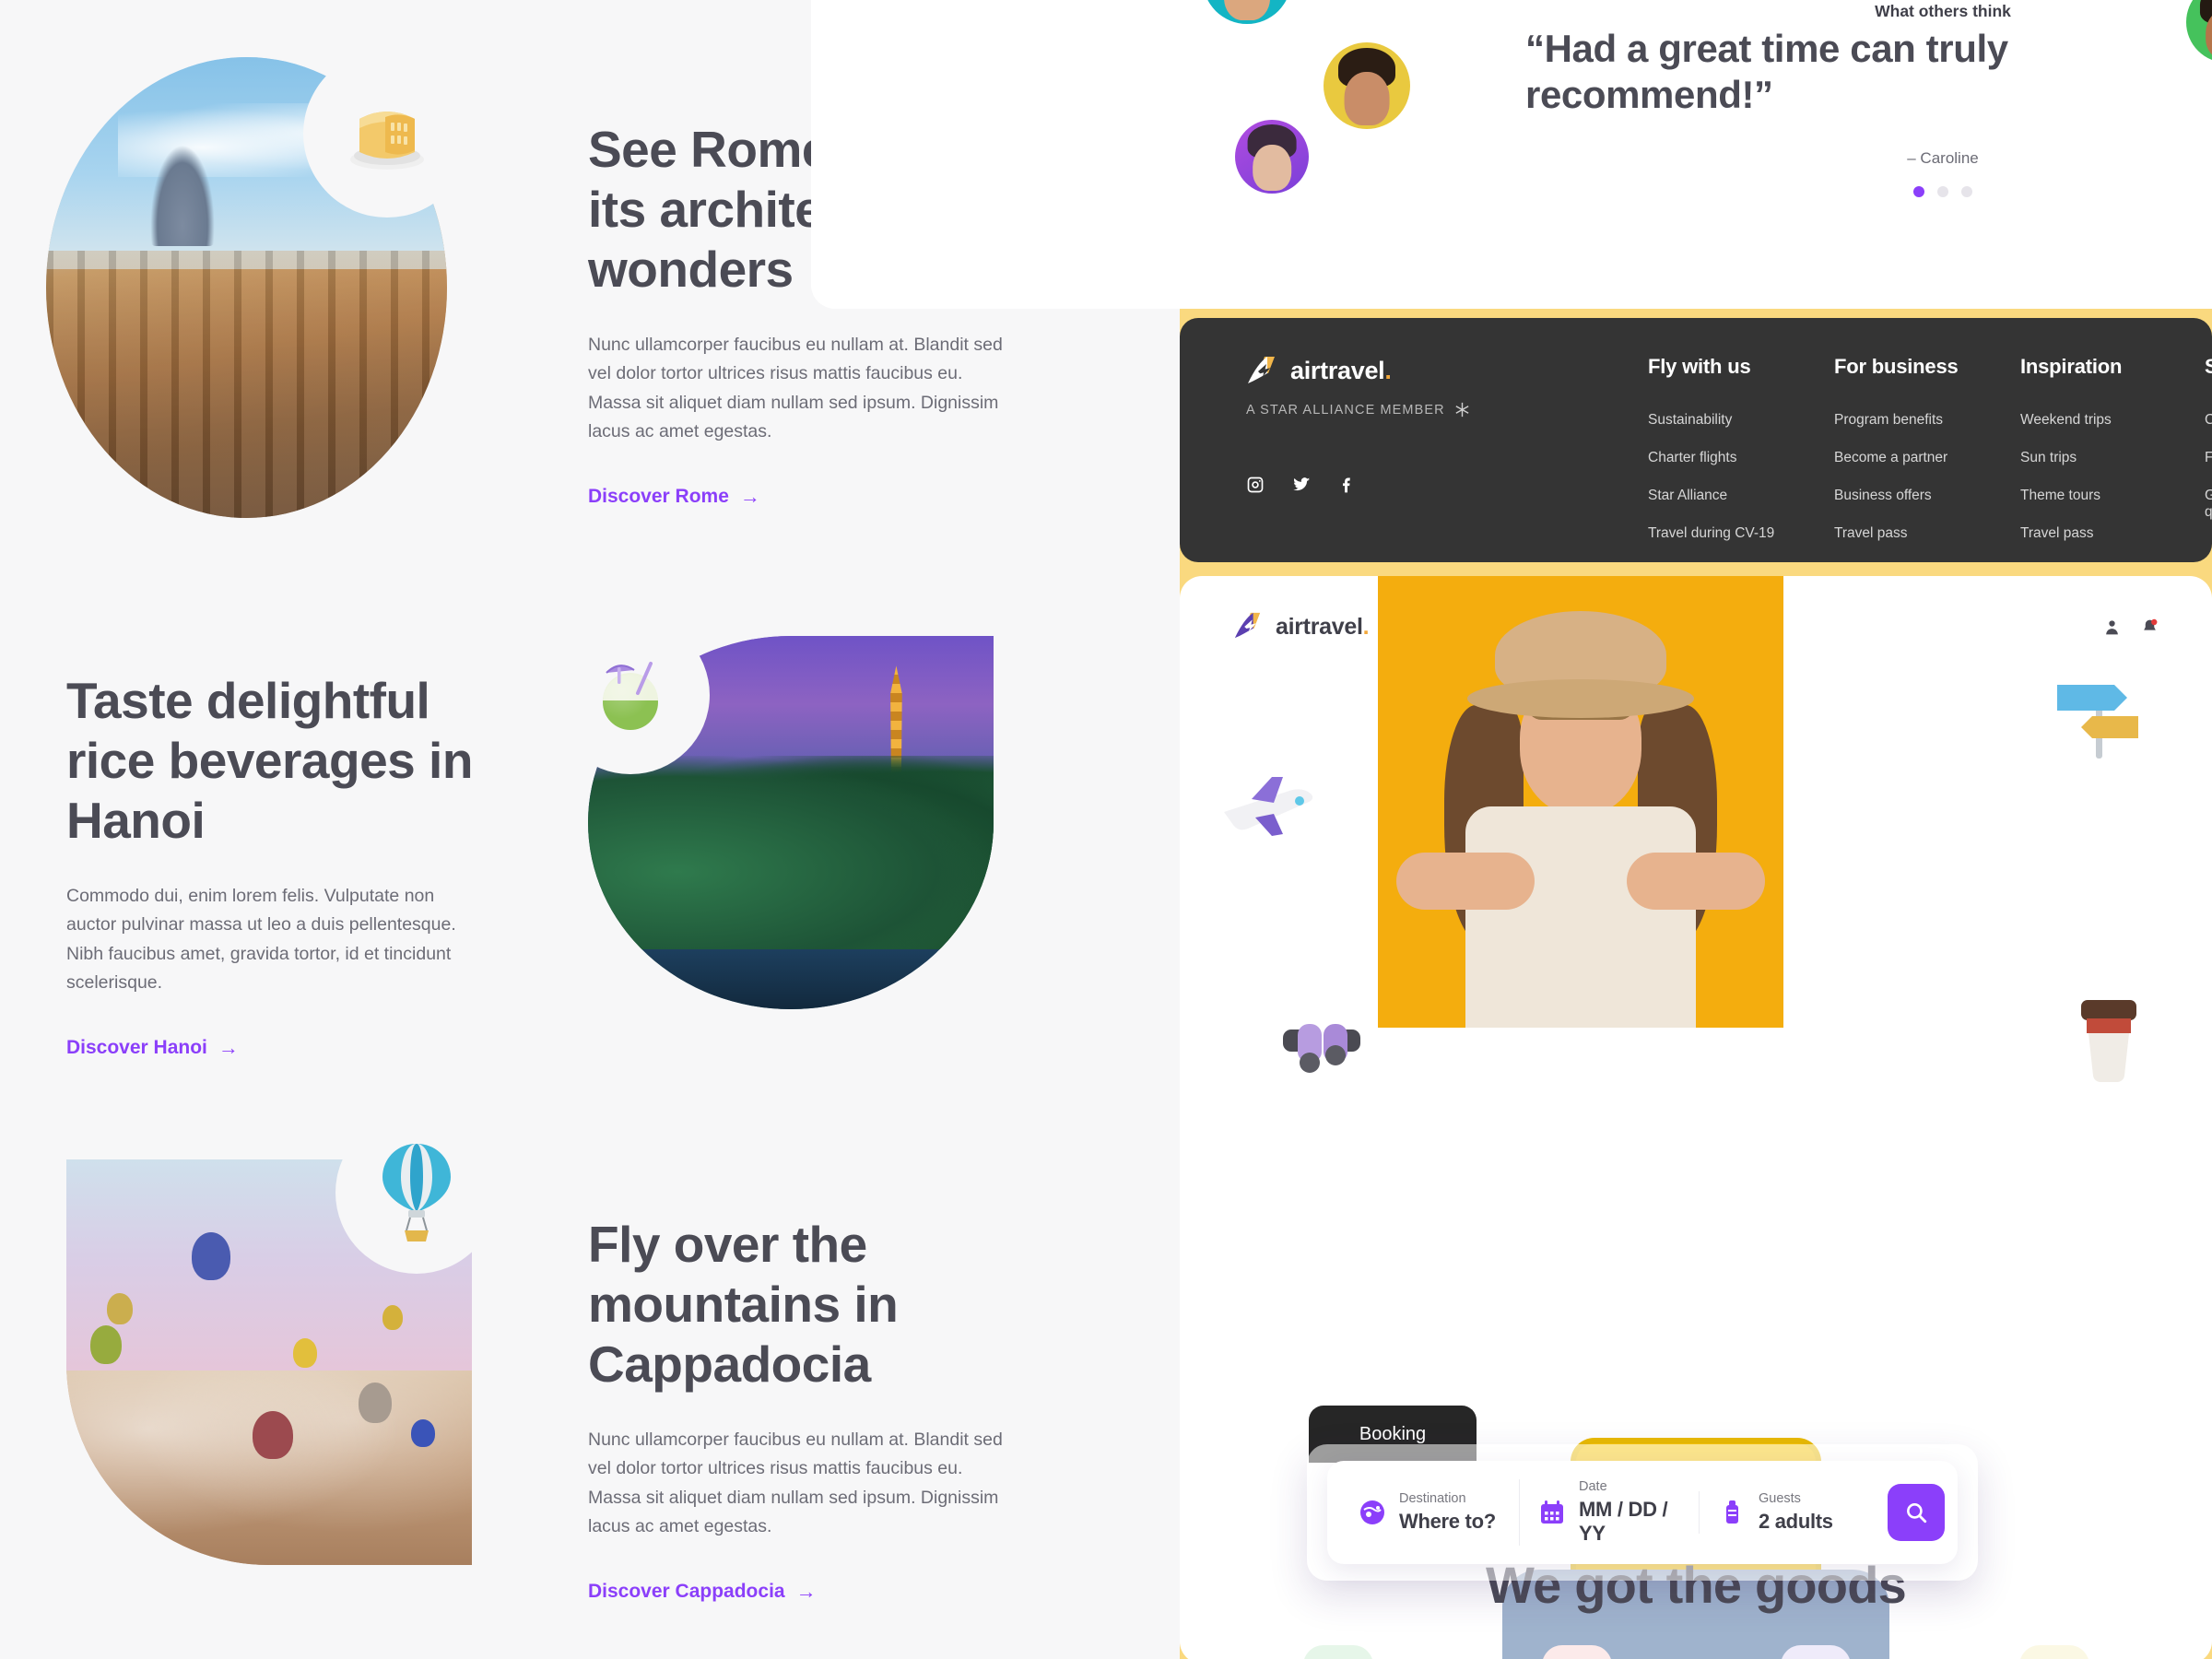  I want to click on search-button, so click(1916, 1512).